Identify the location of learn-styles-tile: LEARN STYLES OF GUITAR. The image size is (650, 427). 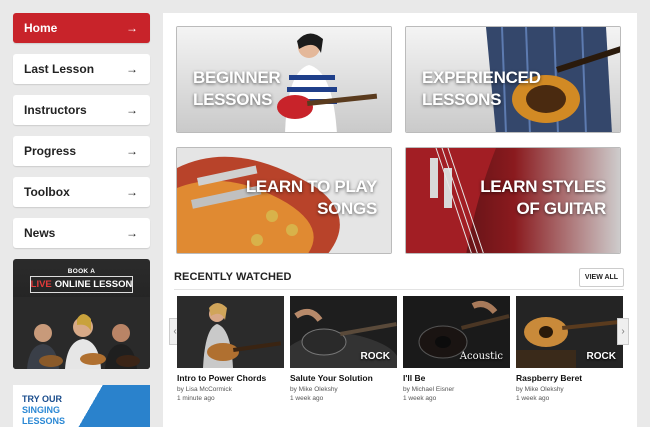
(513, 200).